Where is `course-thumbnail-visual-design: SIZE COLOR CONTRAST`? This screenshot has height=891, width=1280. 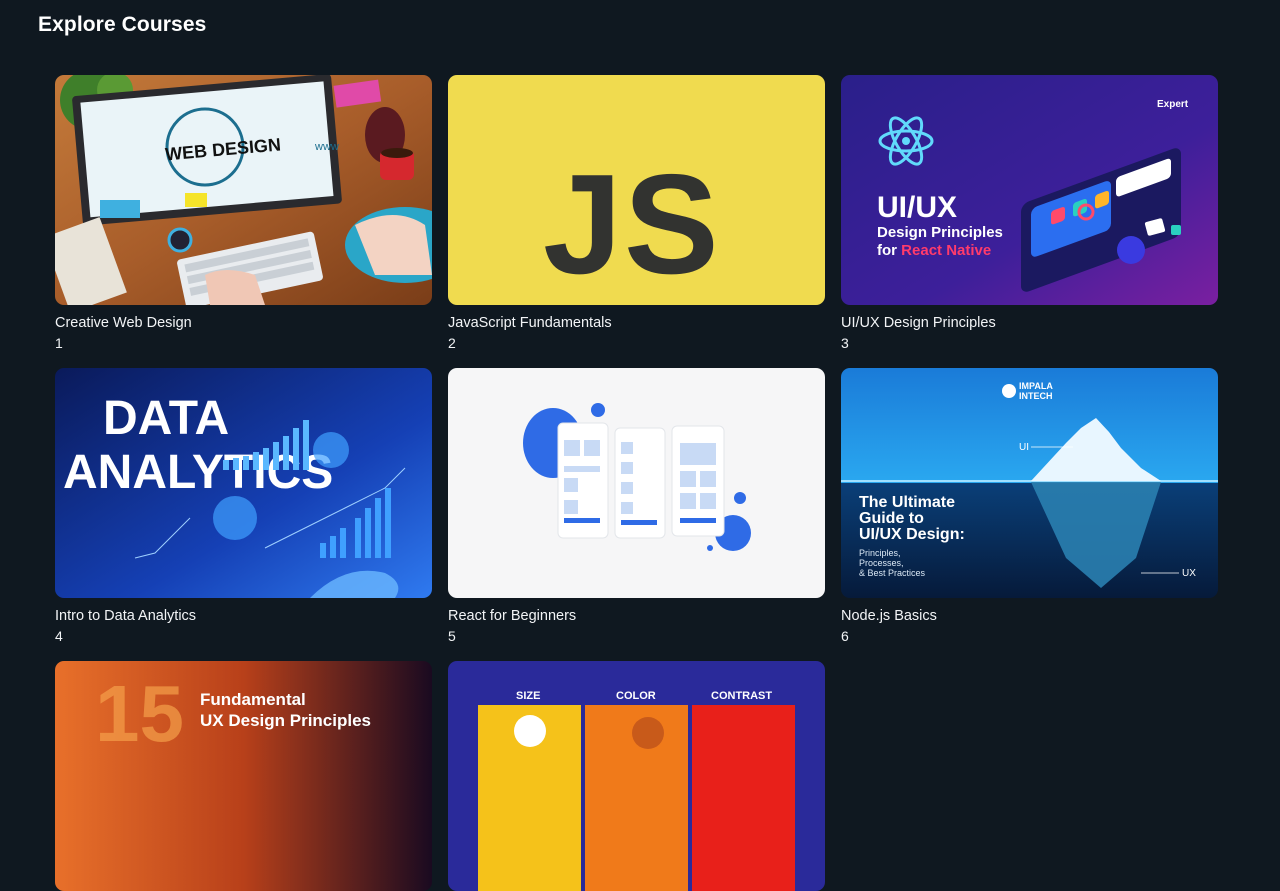
course-thumbnail-visual-design: SIZE COLOR CONTRAST is located at coordinates (636, 776).